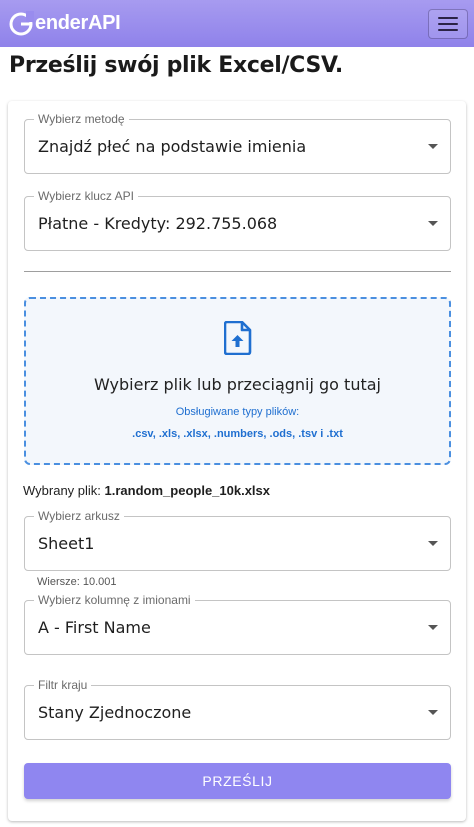  Describe the element at coordinates (237, 412) in the screenshot. I see `dropzone-supported-label: Obsługiwane typy plików:` at that location.